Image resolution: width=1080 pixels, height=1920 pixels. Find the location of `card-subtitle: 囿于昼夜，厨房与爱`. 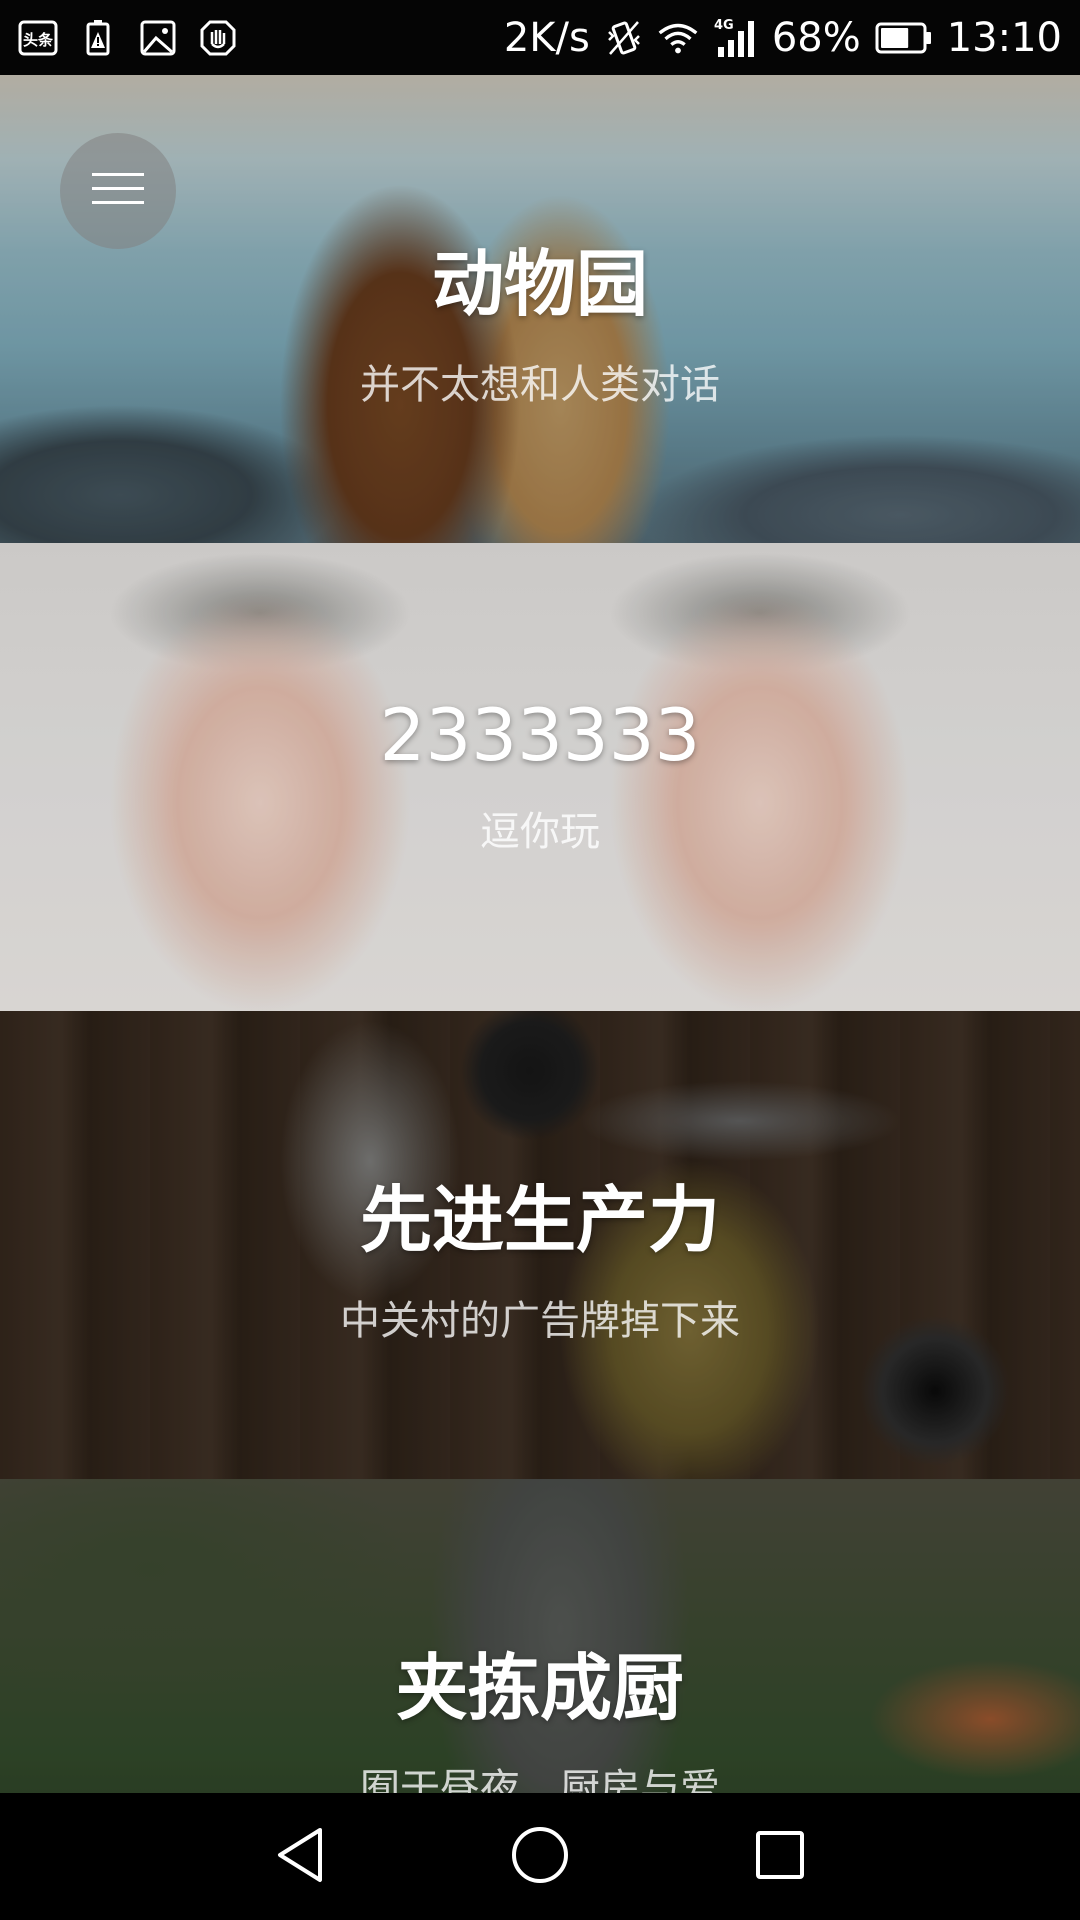

card-subtitle: 囿于昼夜，厨房与爱 is located at coordinates (540, 1779).